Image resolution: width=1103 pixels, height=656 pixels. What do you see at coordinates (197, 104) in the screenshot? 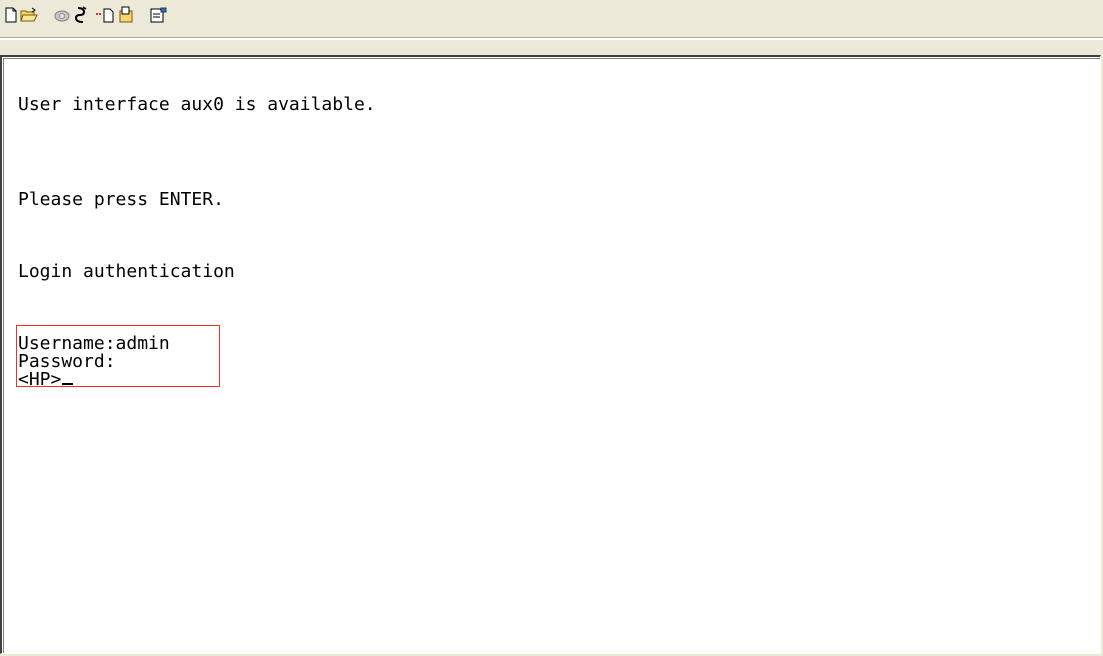
I see `terminal-line: User interface aux0 is available.` at bounding box center [197, 104].